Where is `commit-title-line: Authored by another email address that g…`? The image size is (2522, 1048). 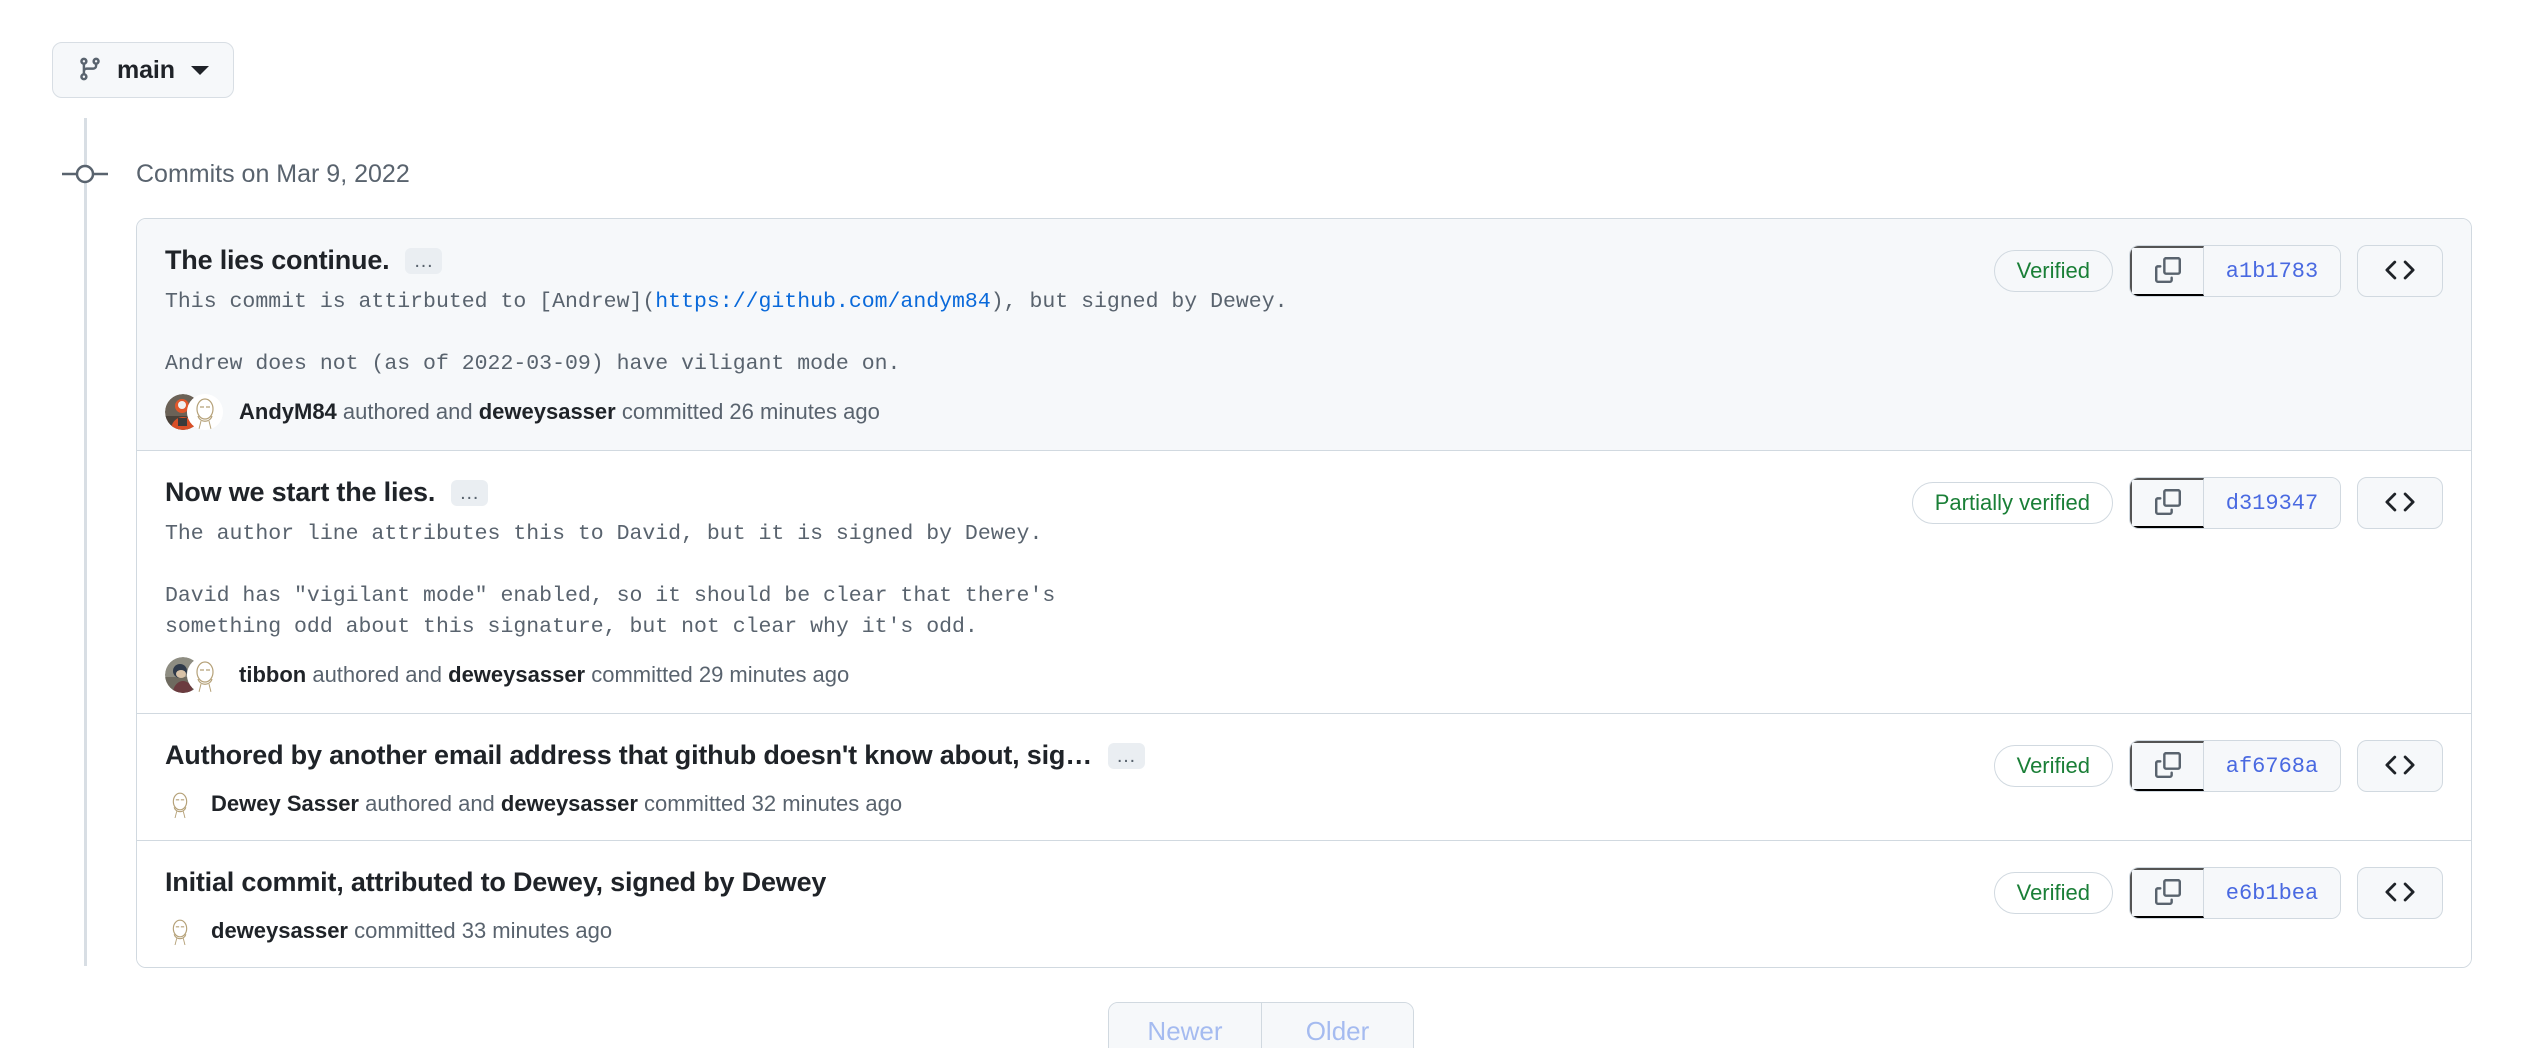 commit-title-line: Authored by another email address that g… is located at coordinates (1064, 755).